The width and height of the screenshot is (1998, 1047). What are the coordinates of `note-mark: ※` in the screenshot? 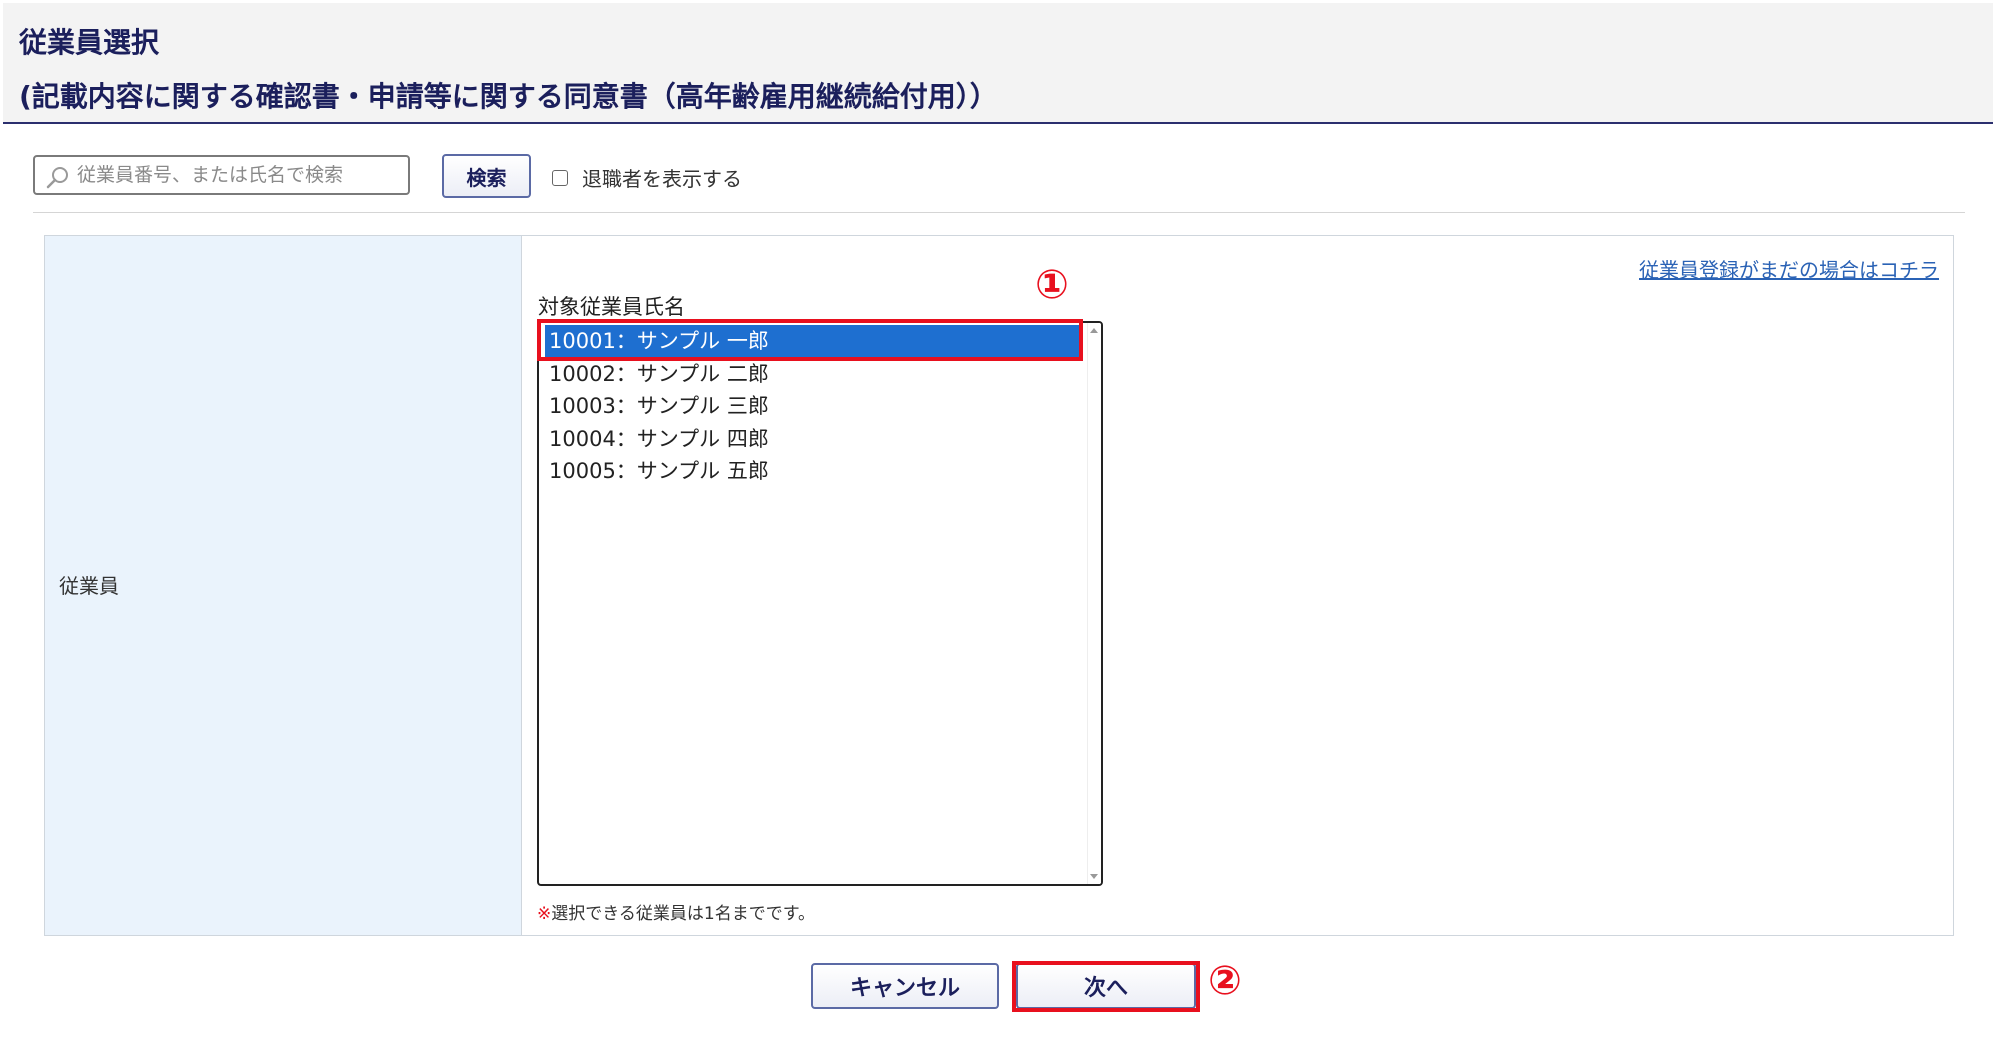 It's located at (544, 914).